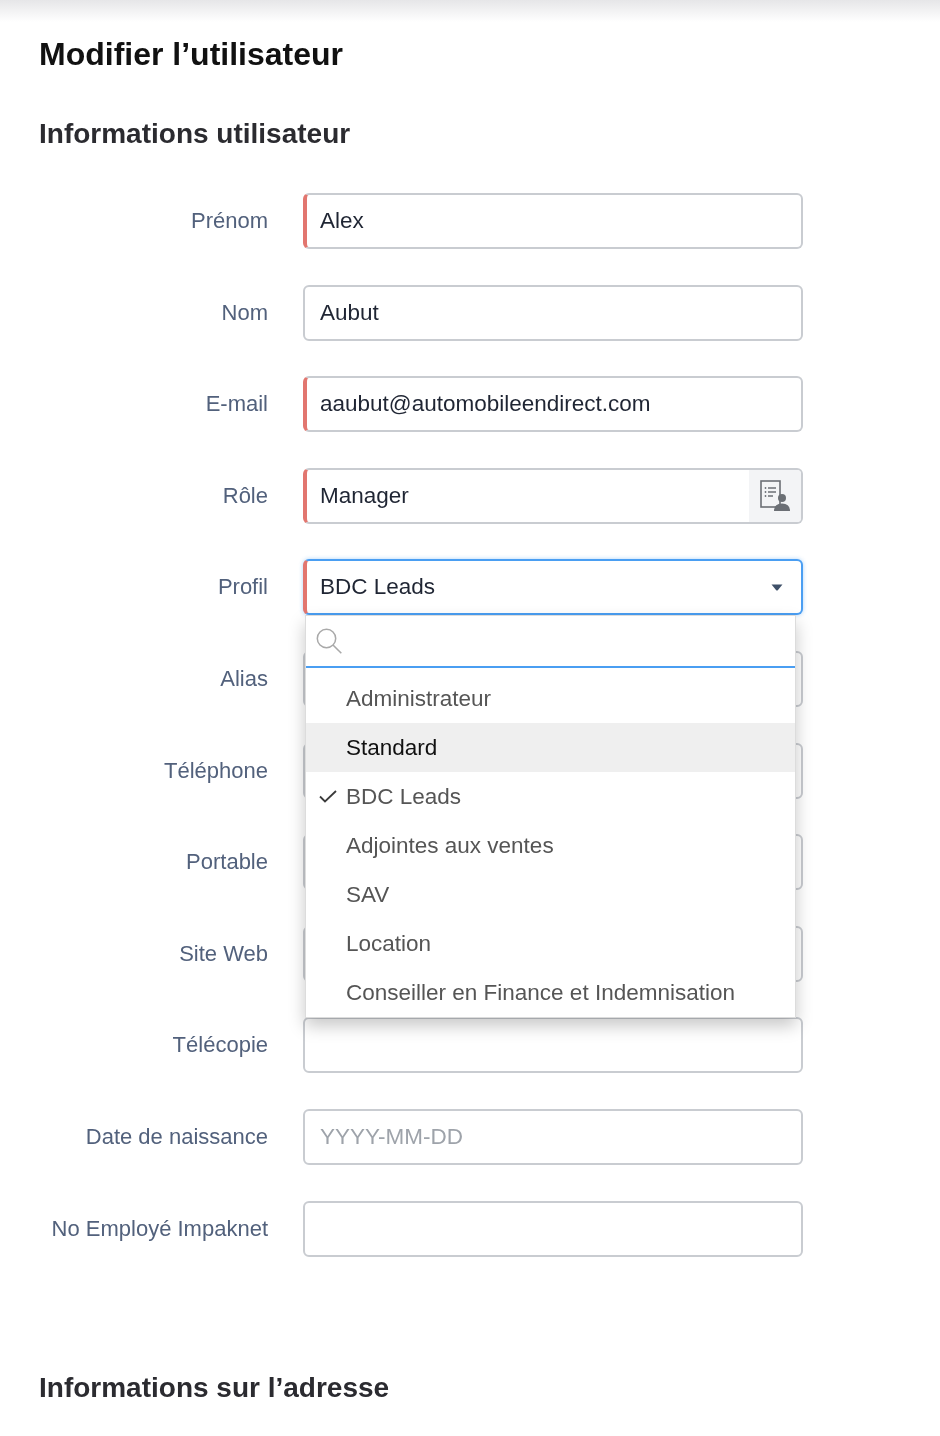 The height and width of the screenshot is (1436, 940). Describe the element at coordinates (550, 944) in the screenshot. I see `dropdown-option: Location` at that location.